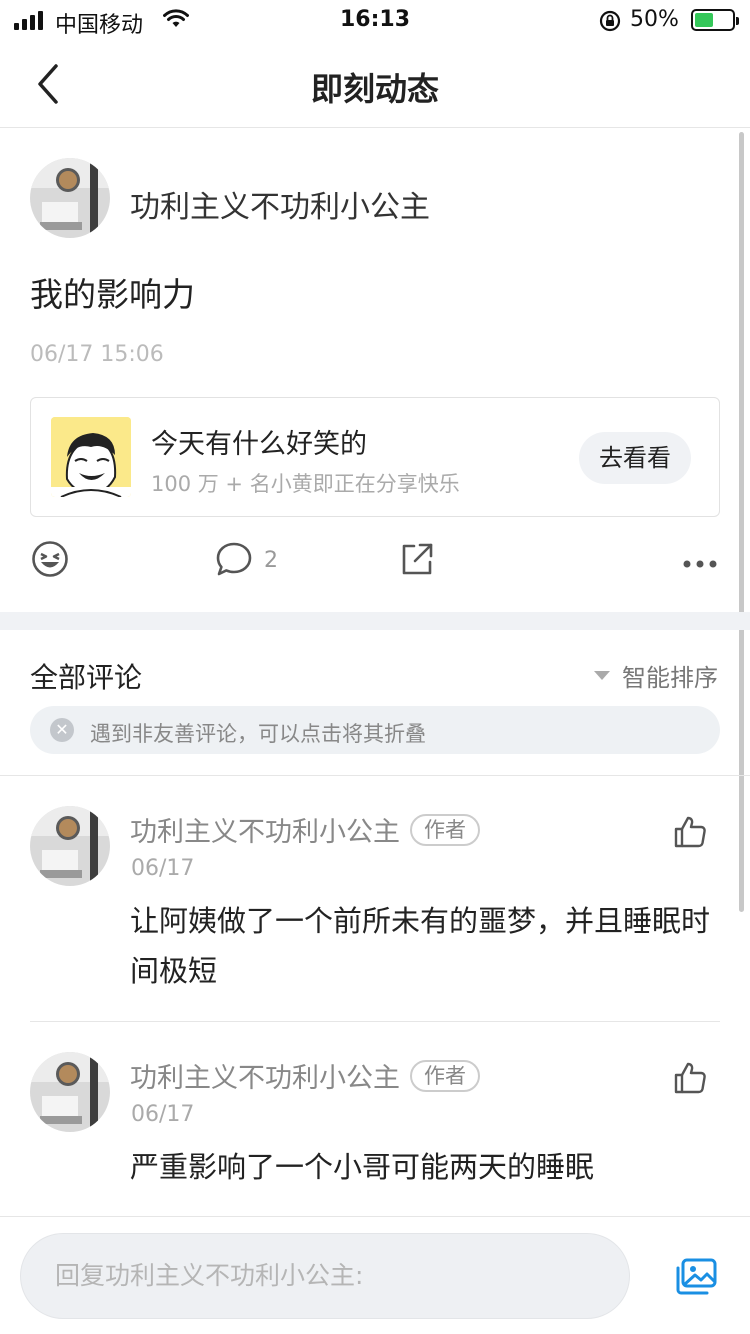 The image size is (750, 1334). I want to click on post-author-name: 功利主义不功利小公主, so click(280, 204).